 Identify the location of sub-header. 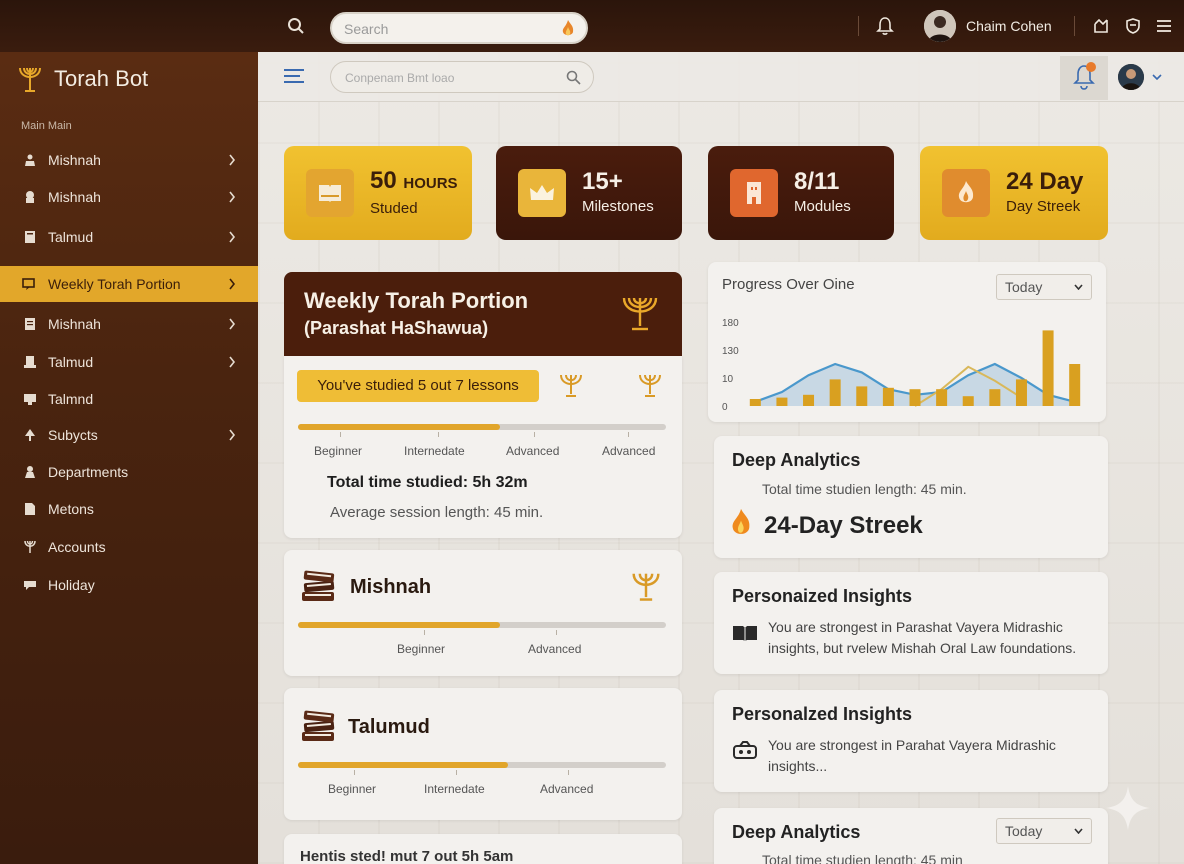
(721, 77).